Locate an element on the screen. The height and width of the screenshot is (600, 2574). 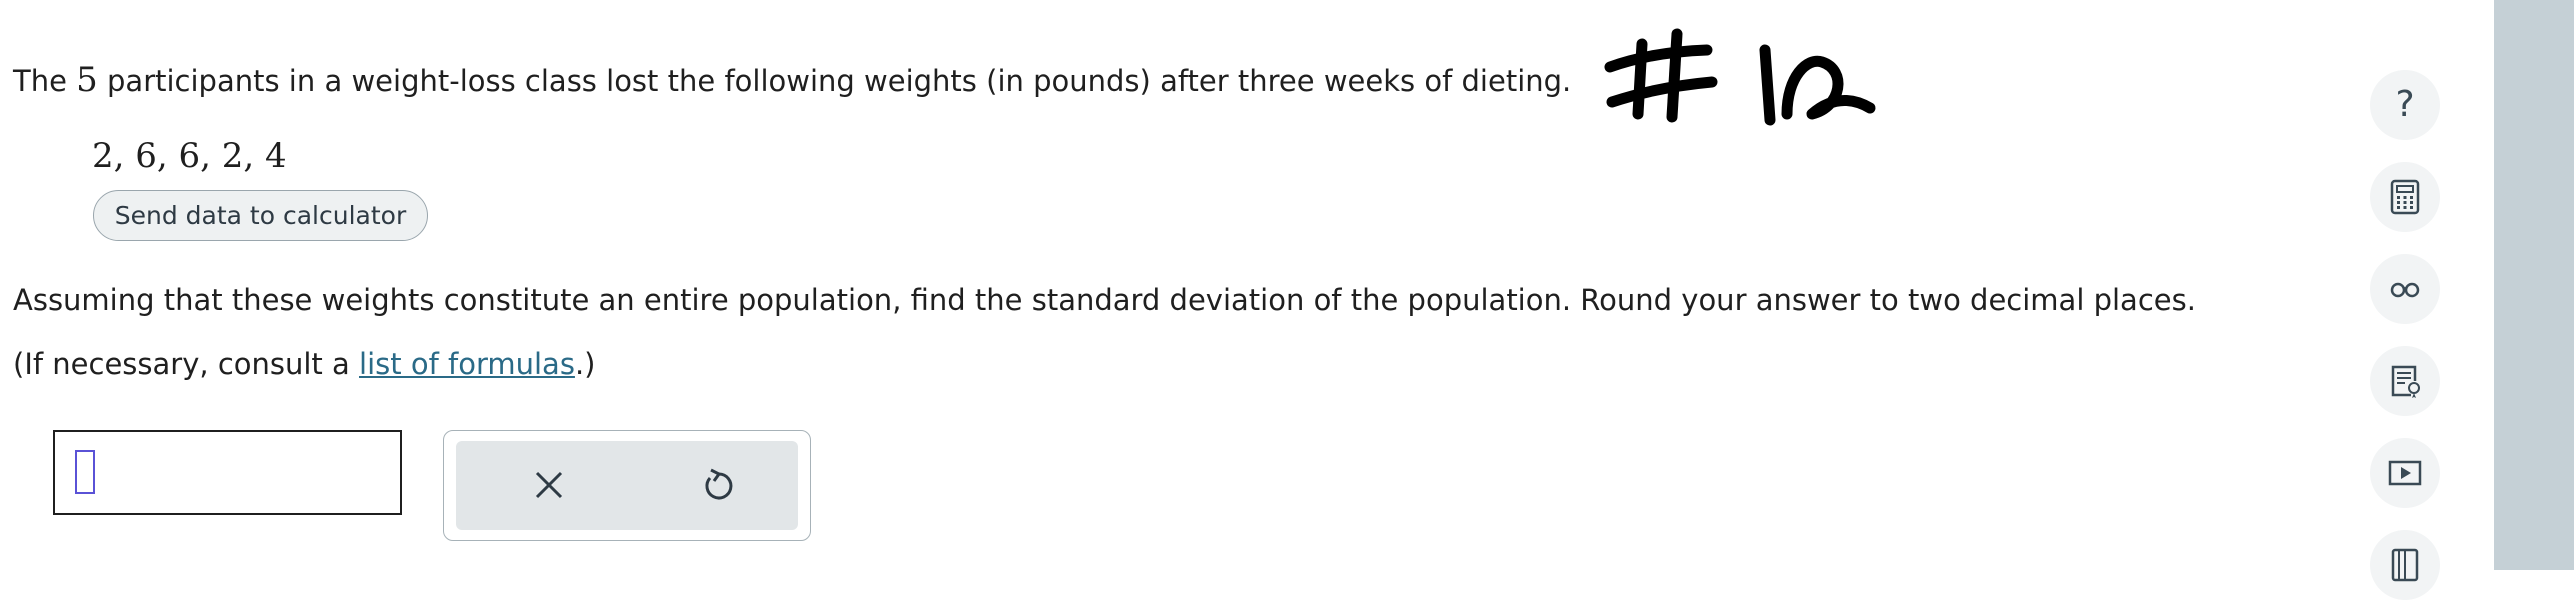
answer-tools-bar is located at coordinates (627, 485).